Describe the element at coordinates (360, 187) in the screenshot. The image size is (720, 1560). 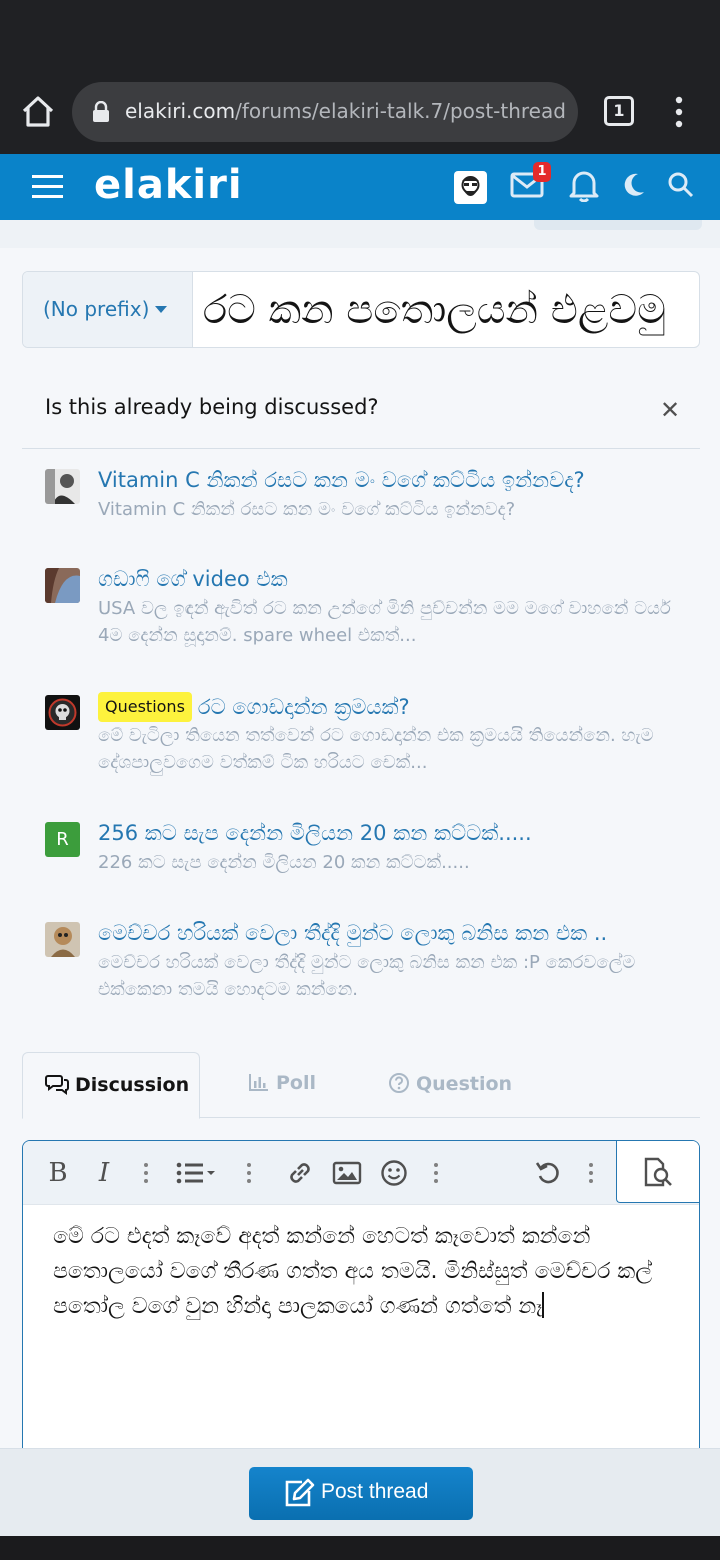
I see `site-header: elakiri` at that location.